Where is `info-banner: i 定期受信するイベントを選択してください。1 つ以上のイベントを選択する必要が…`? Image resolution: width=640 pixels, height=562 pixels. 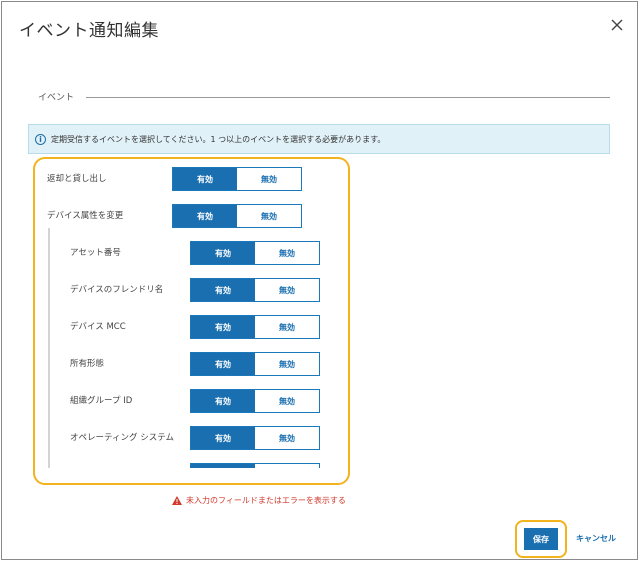 info-banner: i 定期受信するイベントを選択してください。1 つ以上のイベントを選択する必要が… is located at coordinates (319, 139).